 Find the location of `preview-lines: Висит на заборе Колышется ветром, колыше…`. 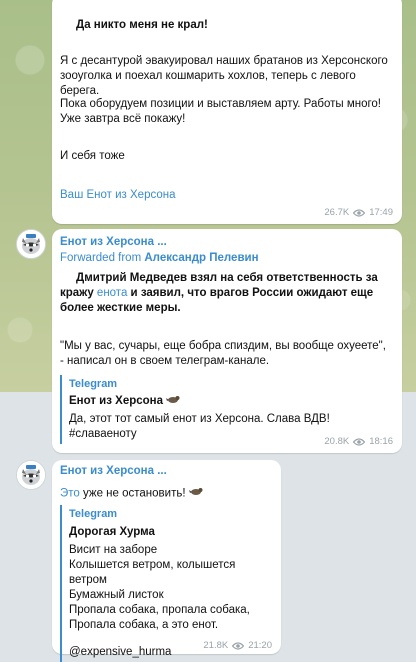

preview-lines: Висит на заборе Колышется ветром, колыше… is located at coordinates (171, 588).